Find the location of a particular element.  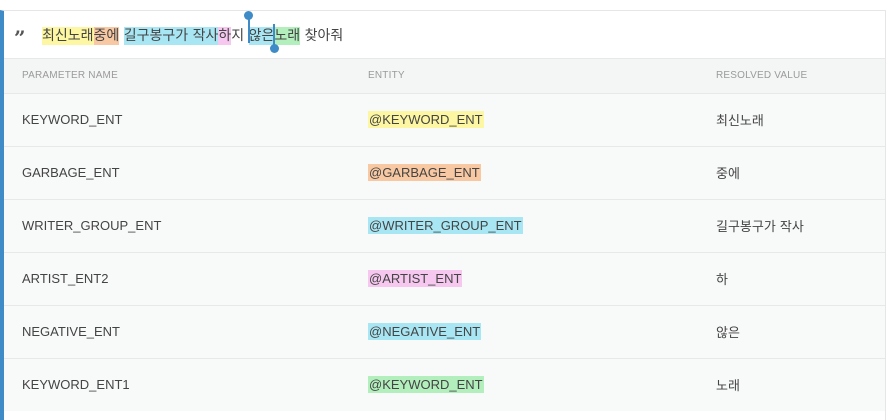

entity-cell: @WRITER_GROUP_ENT is located at coordinates (542, 225).